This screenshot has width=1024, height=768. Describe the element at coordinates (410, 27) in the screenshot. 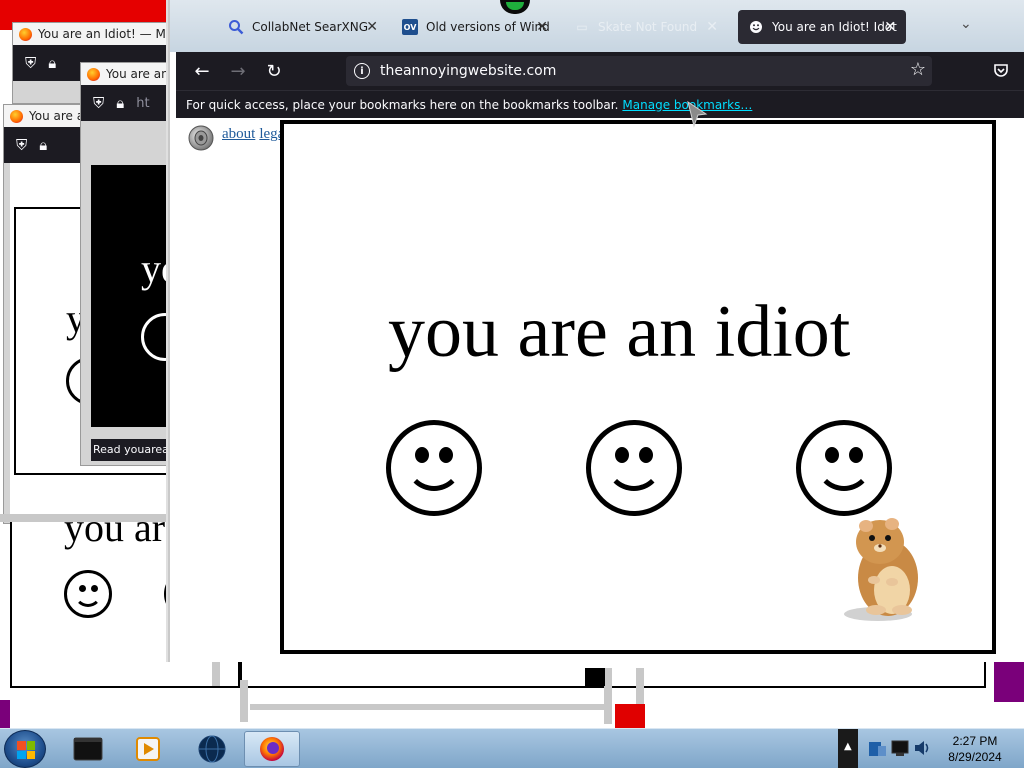

I see `ov-icon: OV` at that location.